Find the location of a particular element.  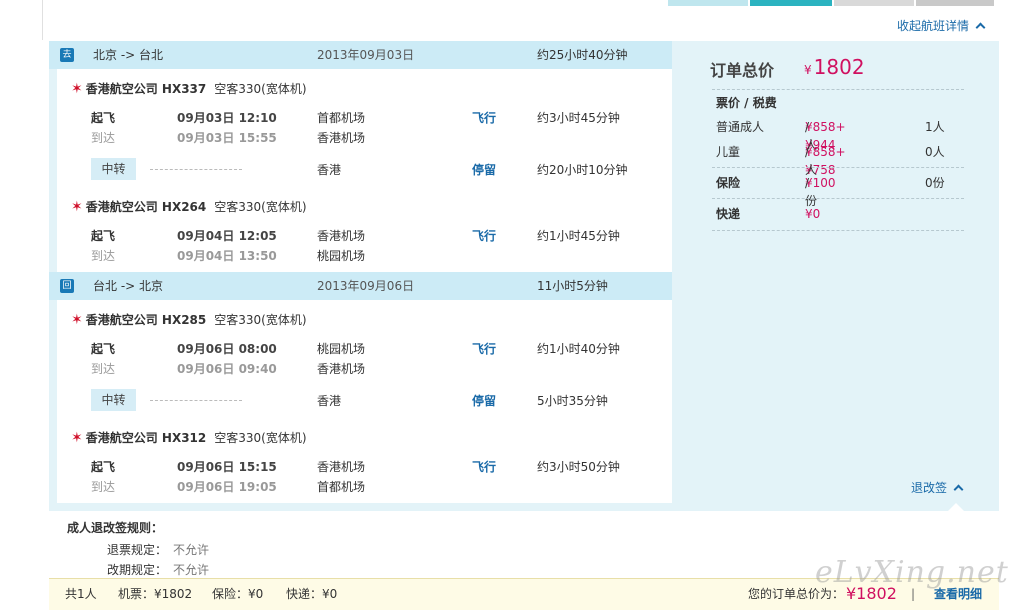

price-row-label: 儿童 is located at coordinates (728, 152).